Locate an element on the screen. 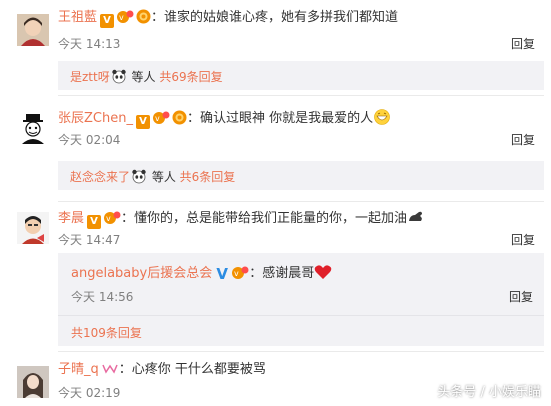  more-replies-link: 是ztt呀 等人 共69条回复 is located at coordinates (146, 76).